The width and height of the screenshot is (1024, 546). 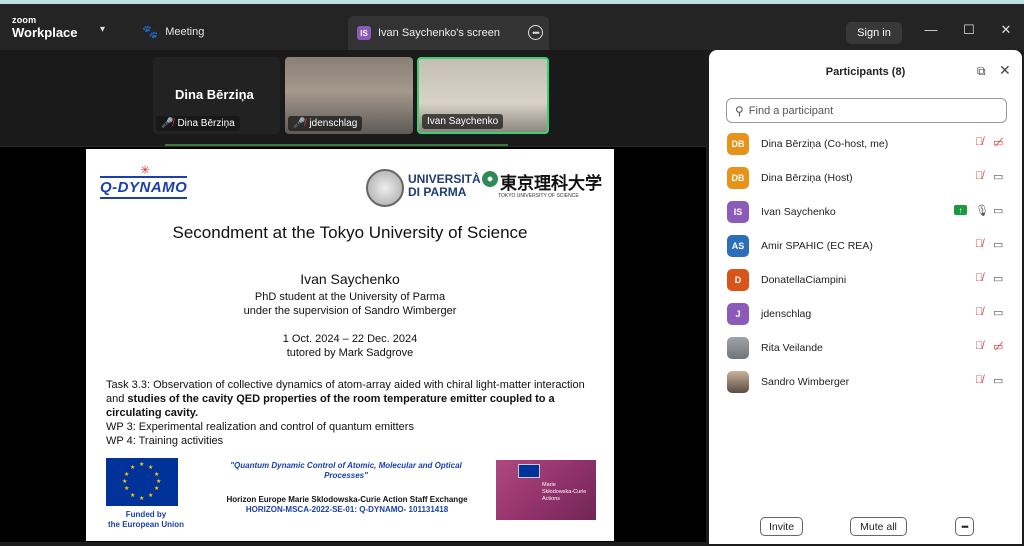 What do you see at coordinates (874, 33) in the screenshot?
I see `sign-in-button: Sign in` at bounding box center [874, 33].